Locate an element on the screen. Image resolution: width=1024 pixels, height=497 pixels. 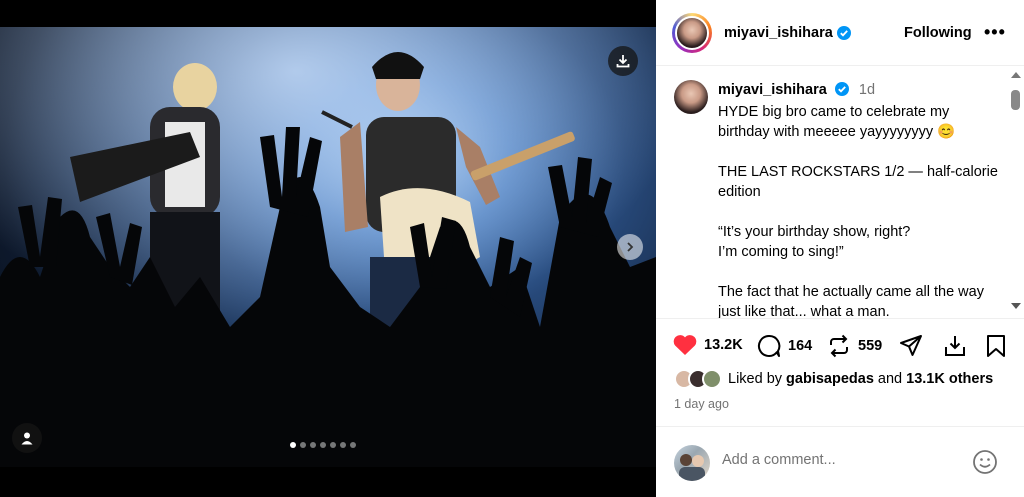
share-button is located at coordinates (914, 346).